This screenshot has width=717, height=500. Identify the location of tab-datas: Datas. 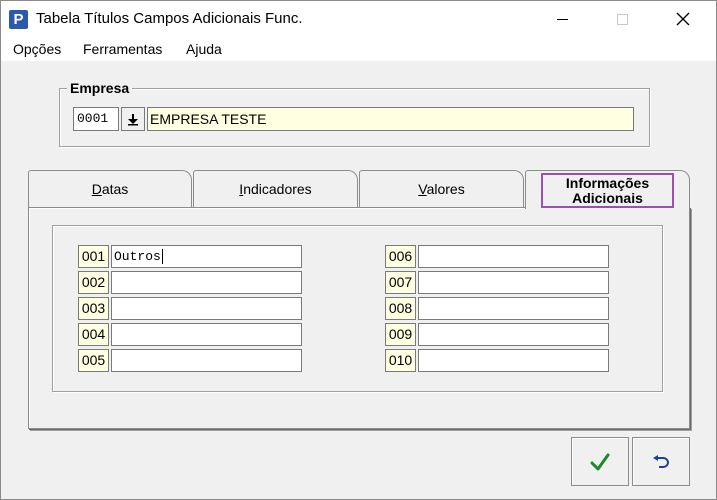
(110, 189).